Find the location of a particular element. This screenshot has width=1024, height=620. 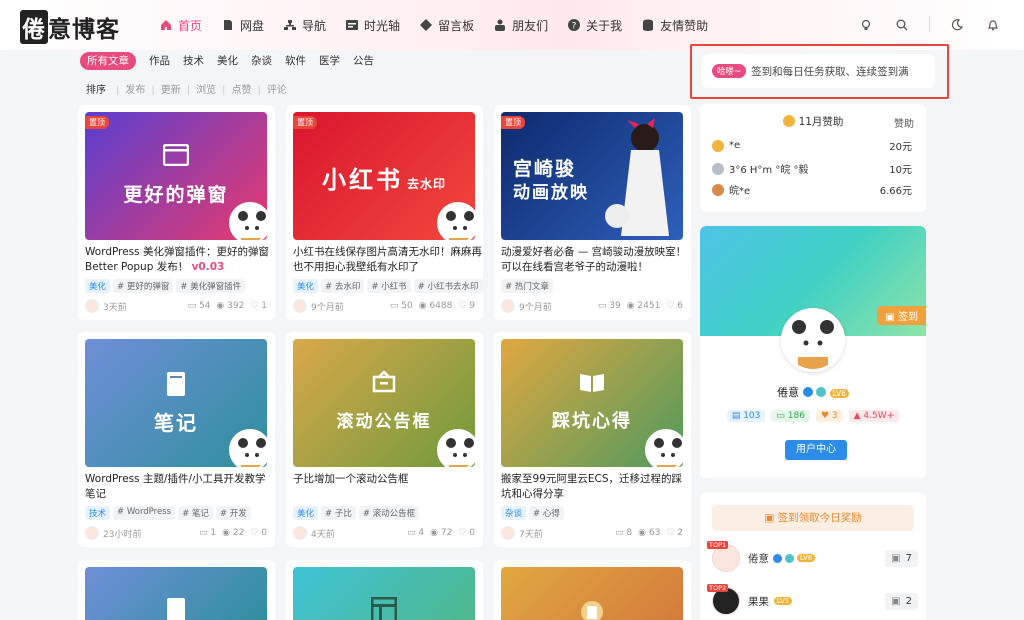

nav-directory: 导航 is located at coordinates (305, 25).